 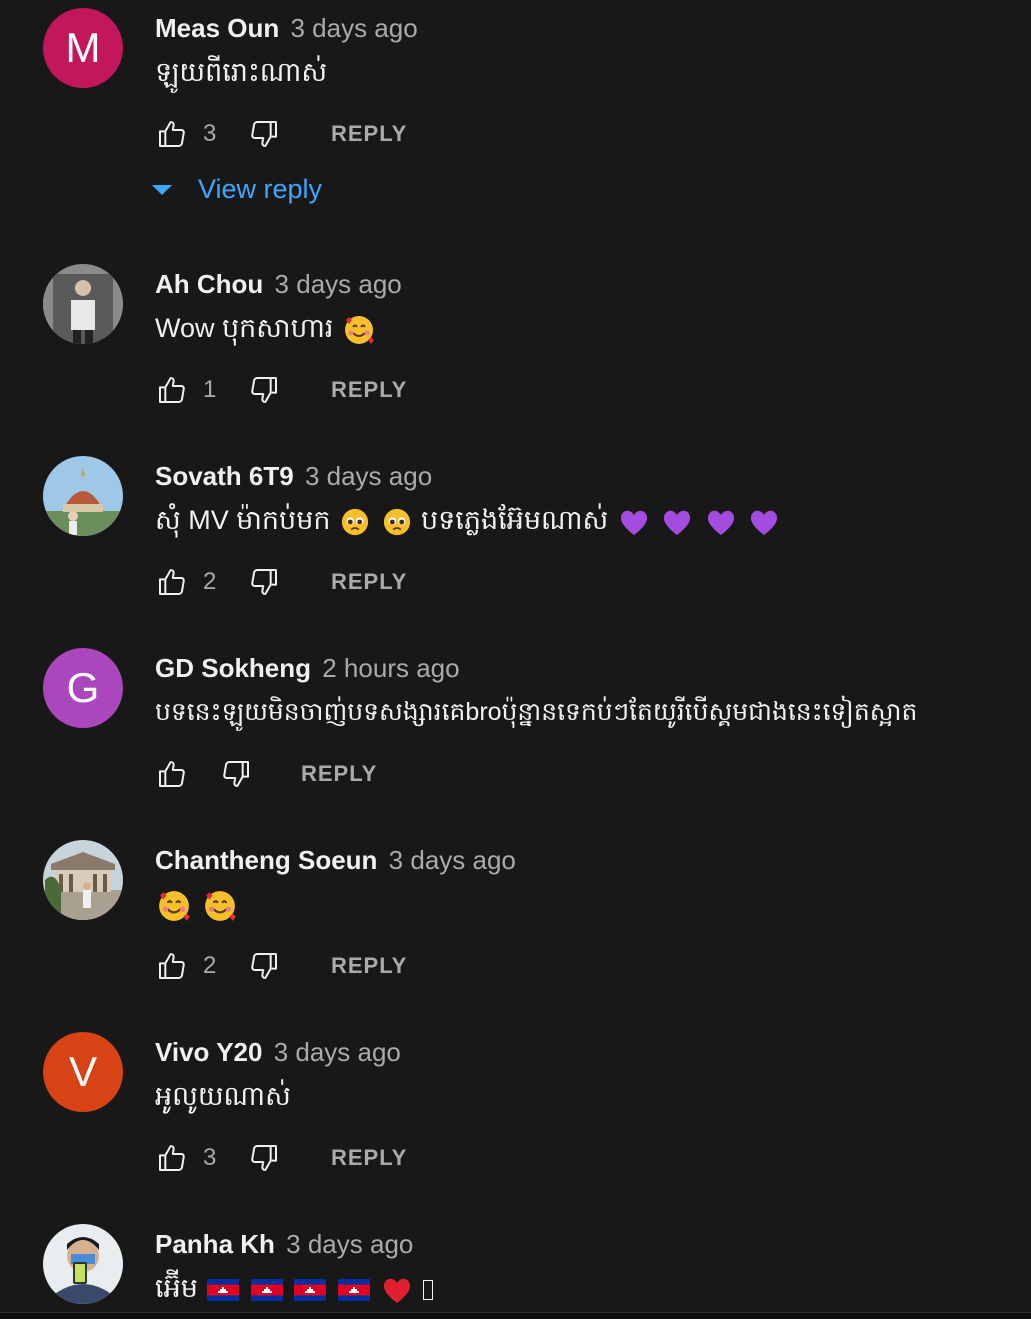 I want to click on author-name: Ah Chou, so click(x=209, y=284).